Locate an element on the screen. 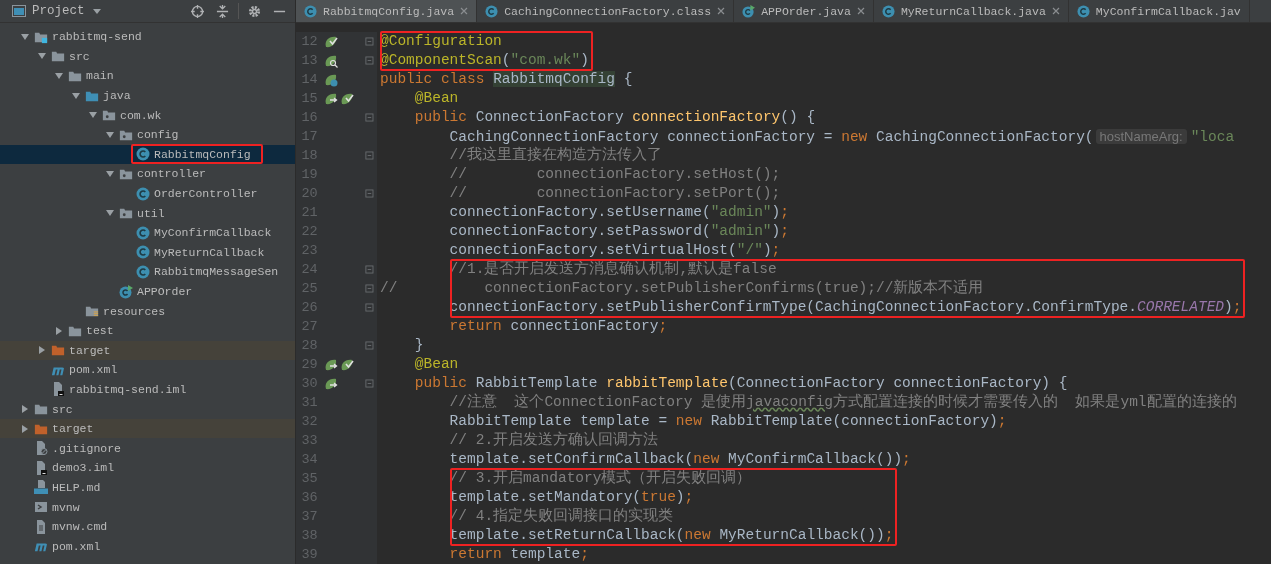 This screenshot has width=1271, height=564. code-line: template.setMandatory(true); is located at coordinates (571, 497).